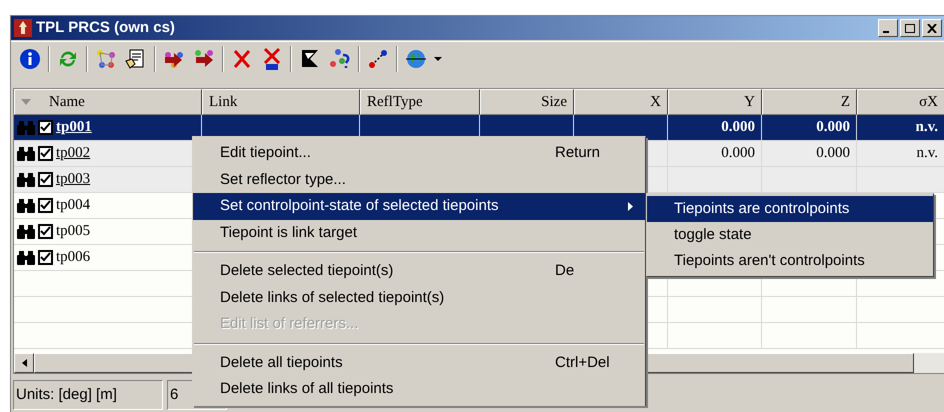 The height and width of the screenshot is (412, 944). Describe the element at coordinates (73, 180) in the screenshot. I see `tiepoint-name: tp003` at that location.